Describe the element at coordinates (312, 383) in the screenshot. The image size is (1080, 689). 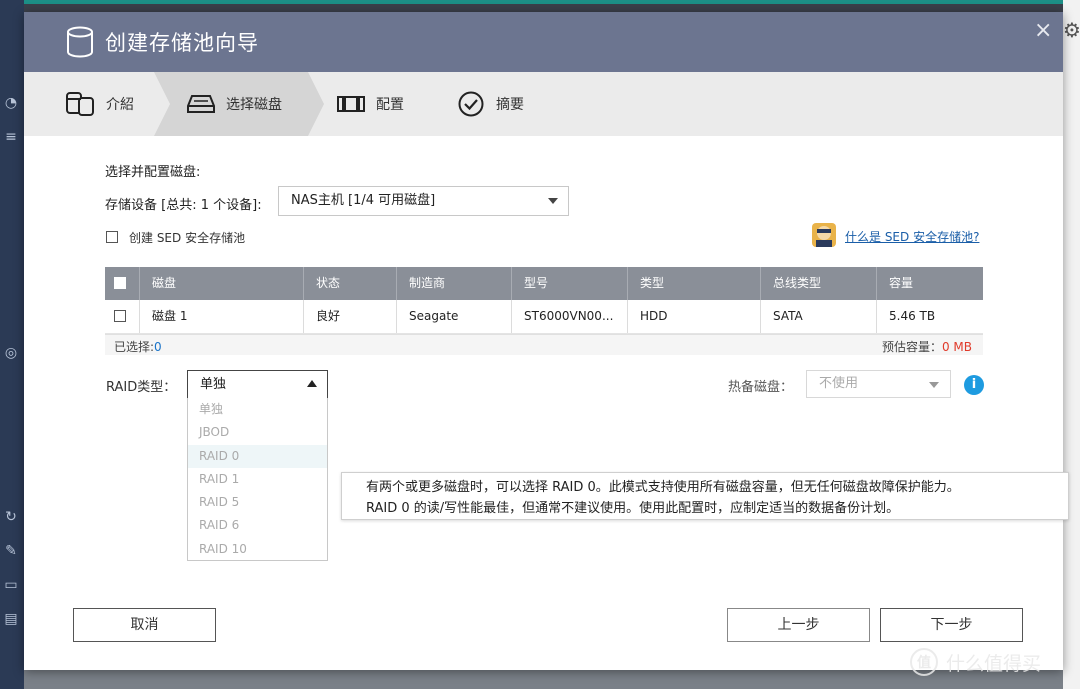
I see `chevron-up-icon` at that location.